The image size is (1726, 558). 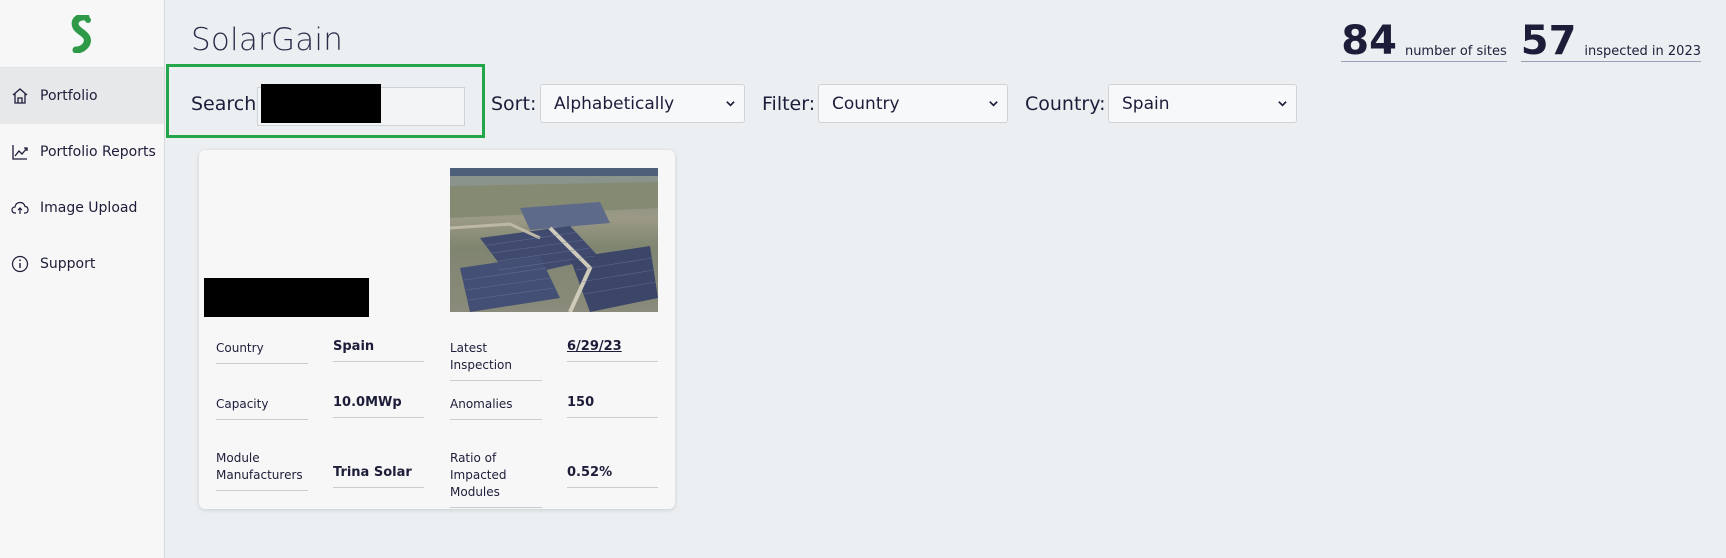 I want to click on field-value-module-manufacturers: Trina Solar, so click(x=378, y=476).